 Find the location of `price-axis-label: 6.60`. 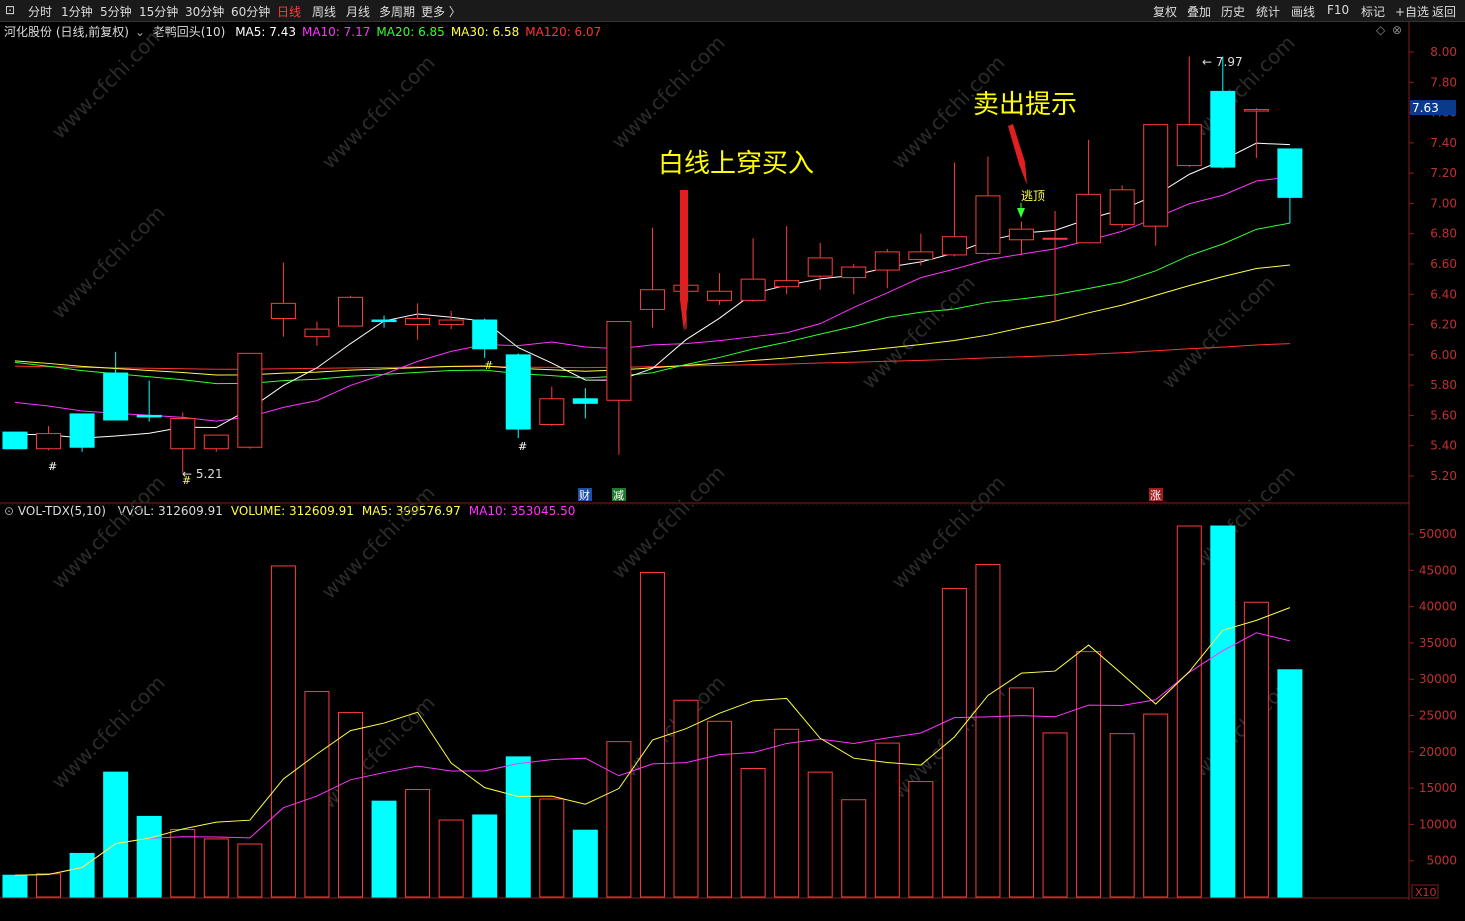

price-axis-label: 6.60 is located at coordinates (1443, 264).